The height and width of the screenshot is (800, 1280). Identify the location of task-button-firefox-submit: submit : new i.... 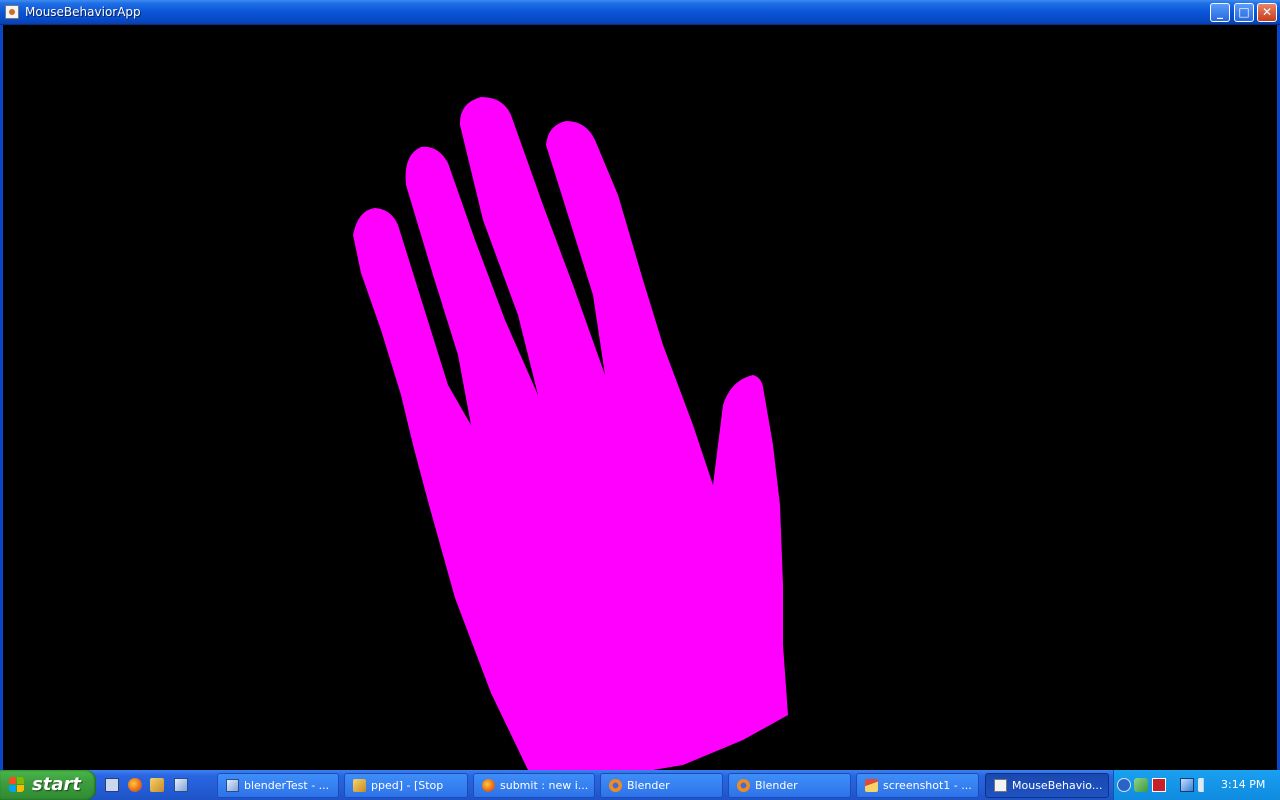
(534, 785).